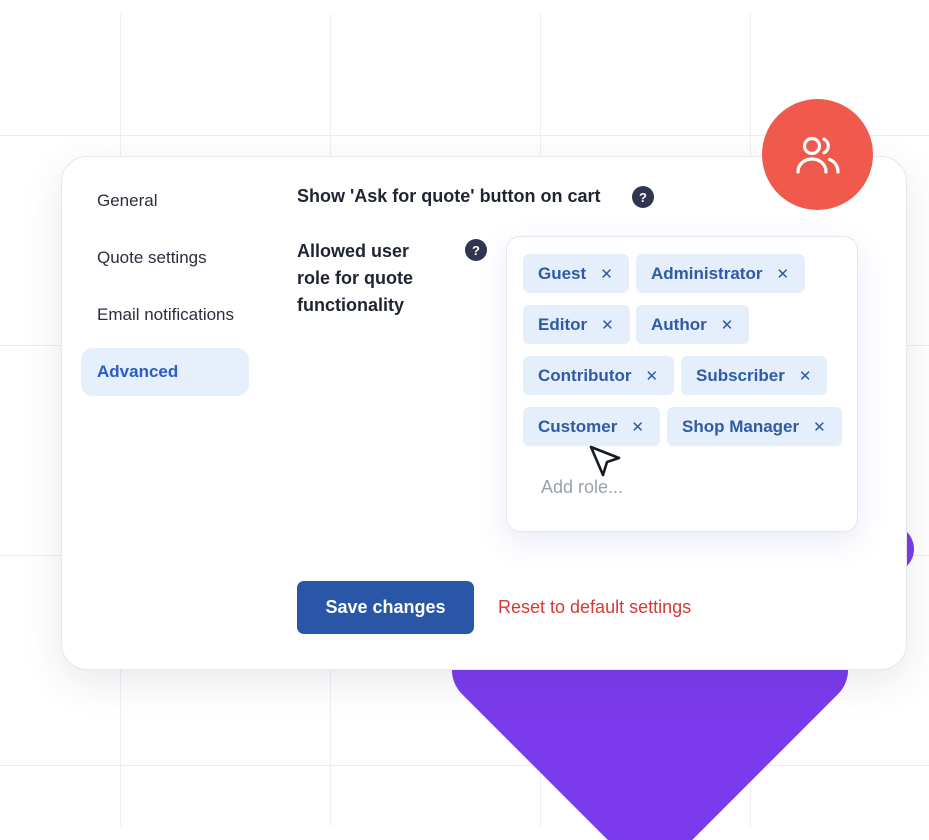  Describe the element at coordinates (464, 765) in the screenshot. I see `grid-line` at that location.